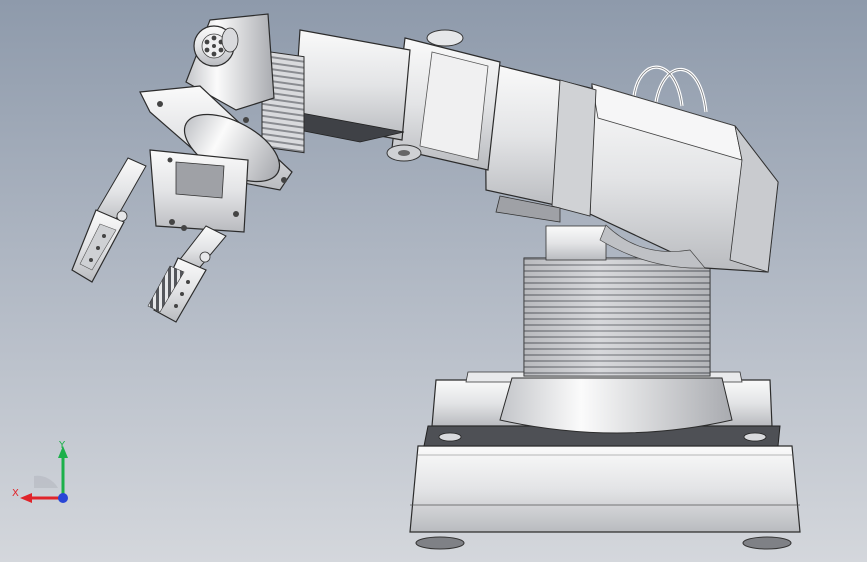 This screenshot has height=562, width=867. I want to click on upper-arm, so click(491, 126).